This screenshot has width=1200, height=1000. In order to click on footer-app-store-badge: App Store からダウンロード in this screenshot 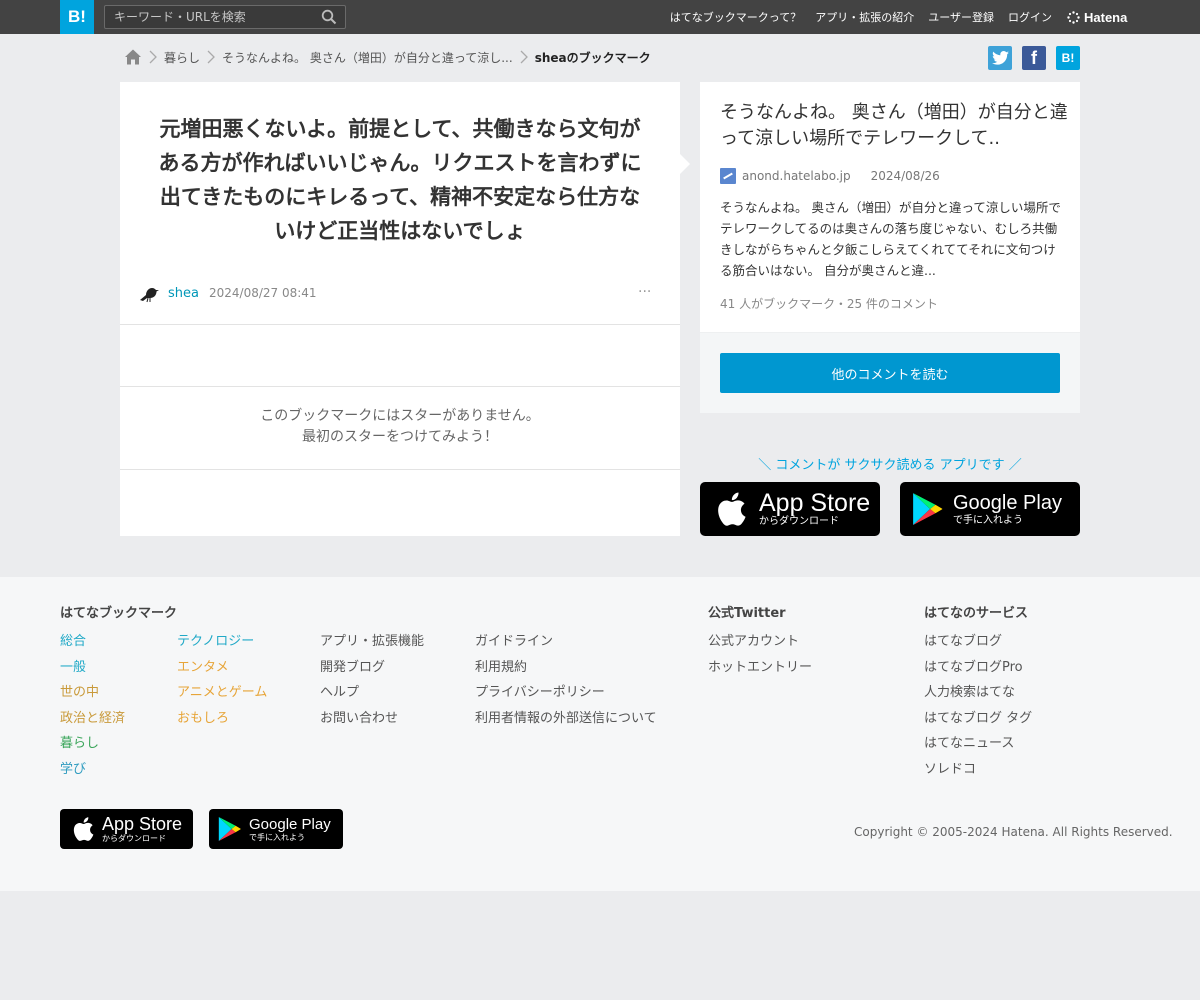, I will do `click(126, 829)`.